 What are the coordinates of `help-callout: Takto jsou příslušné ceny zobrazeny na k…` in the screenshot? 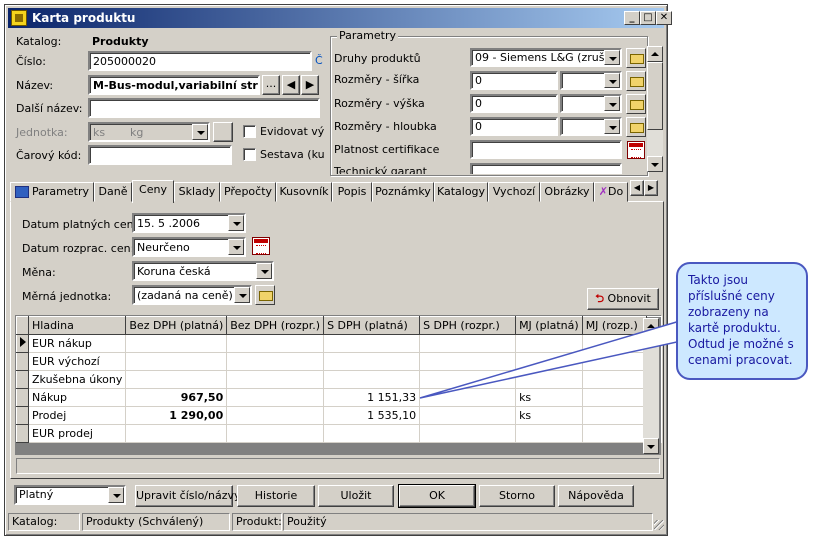 It's located at (742, 321).